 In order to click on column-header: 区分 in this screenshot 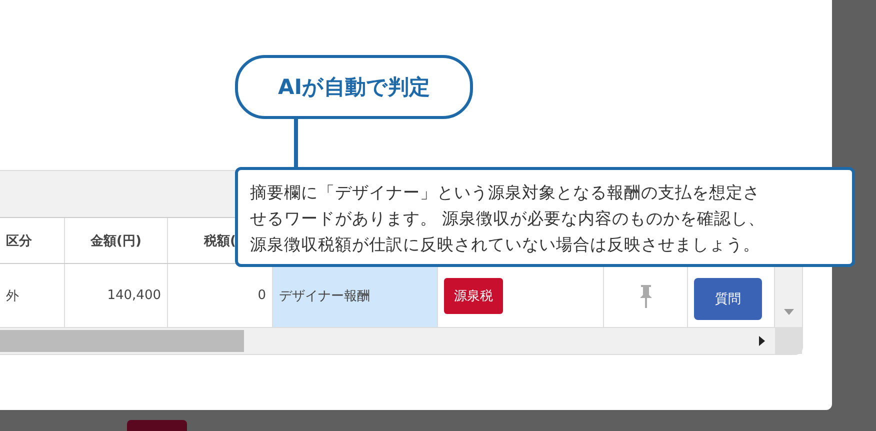, I will do `click(19, 241)`.